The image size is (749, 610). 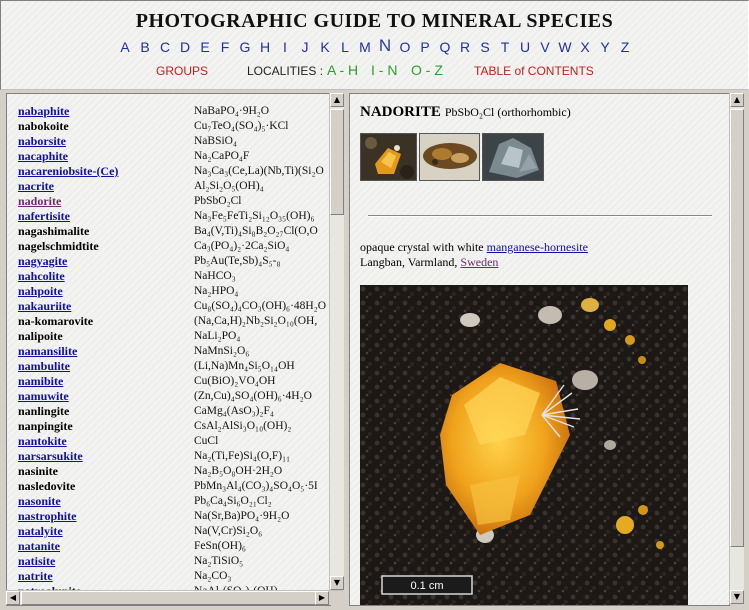 I want to click on mineral-name-link: natanite, so click(x=39, y=546).